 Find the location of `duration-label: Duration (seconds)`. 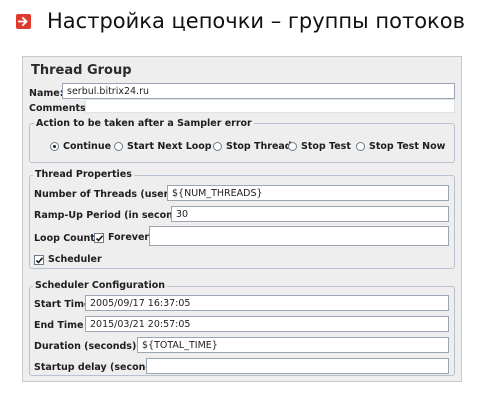

duration-label: Duration (seconds) is located at coordinates (85, 346).